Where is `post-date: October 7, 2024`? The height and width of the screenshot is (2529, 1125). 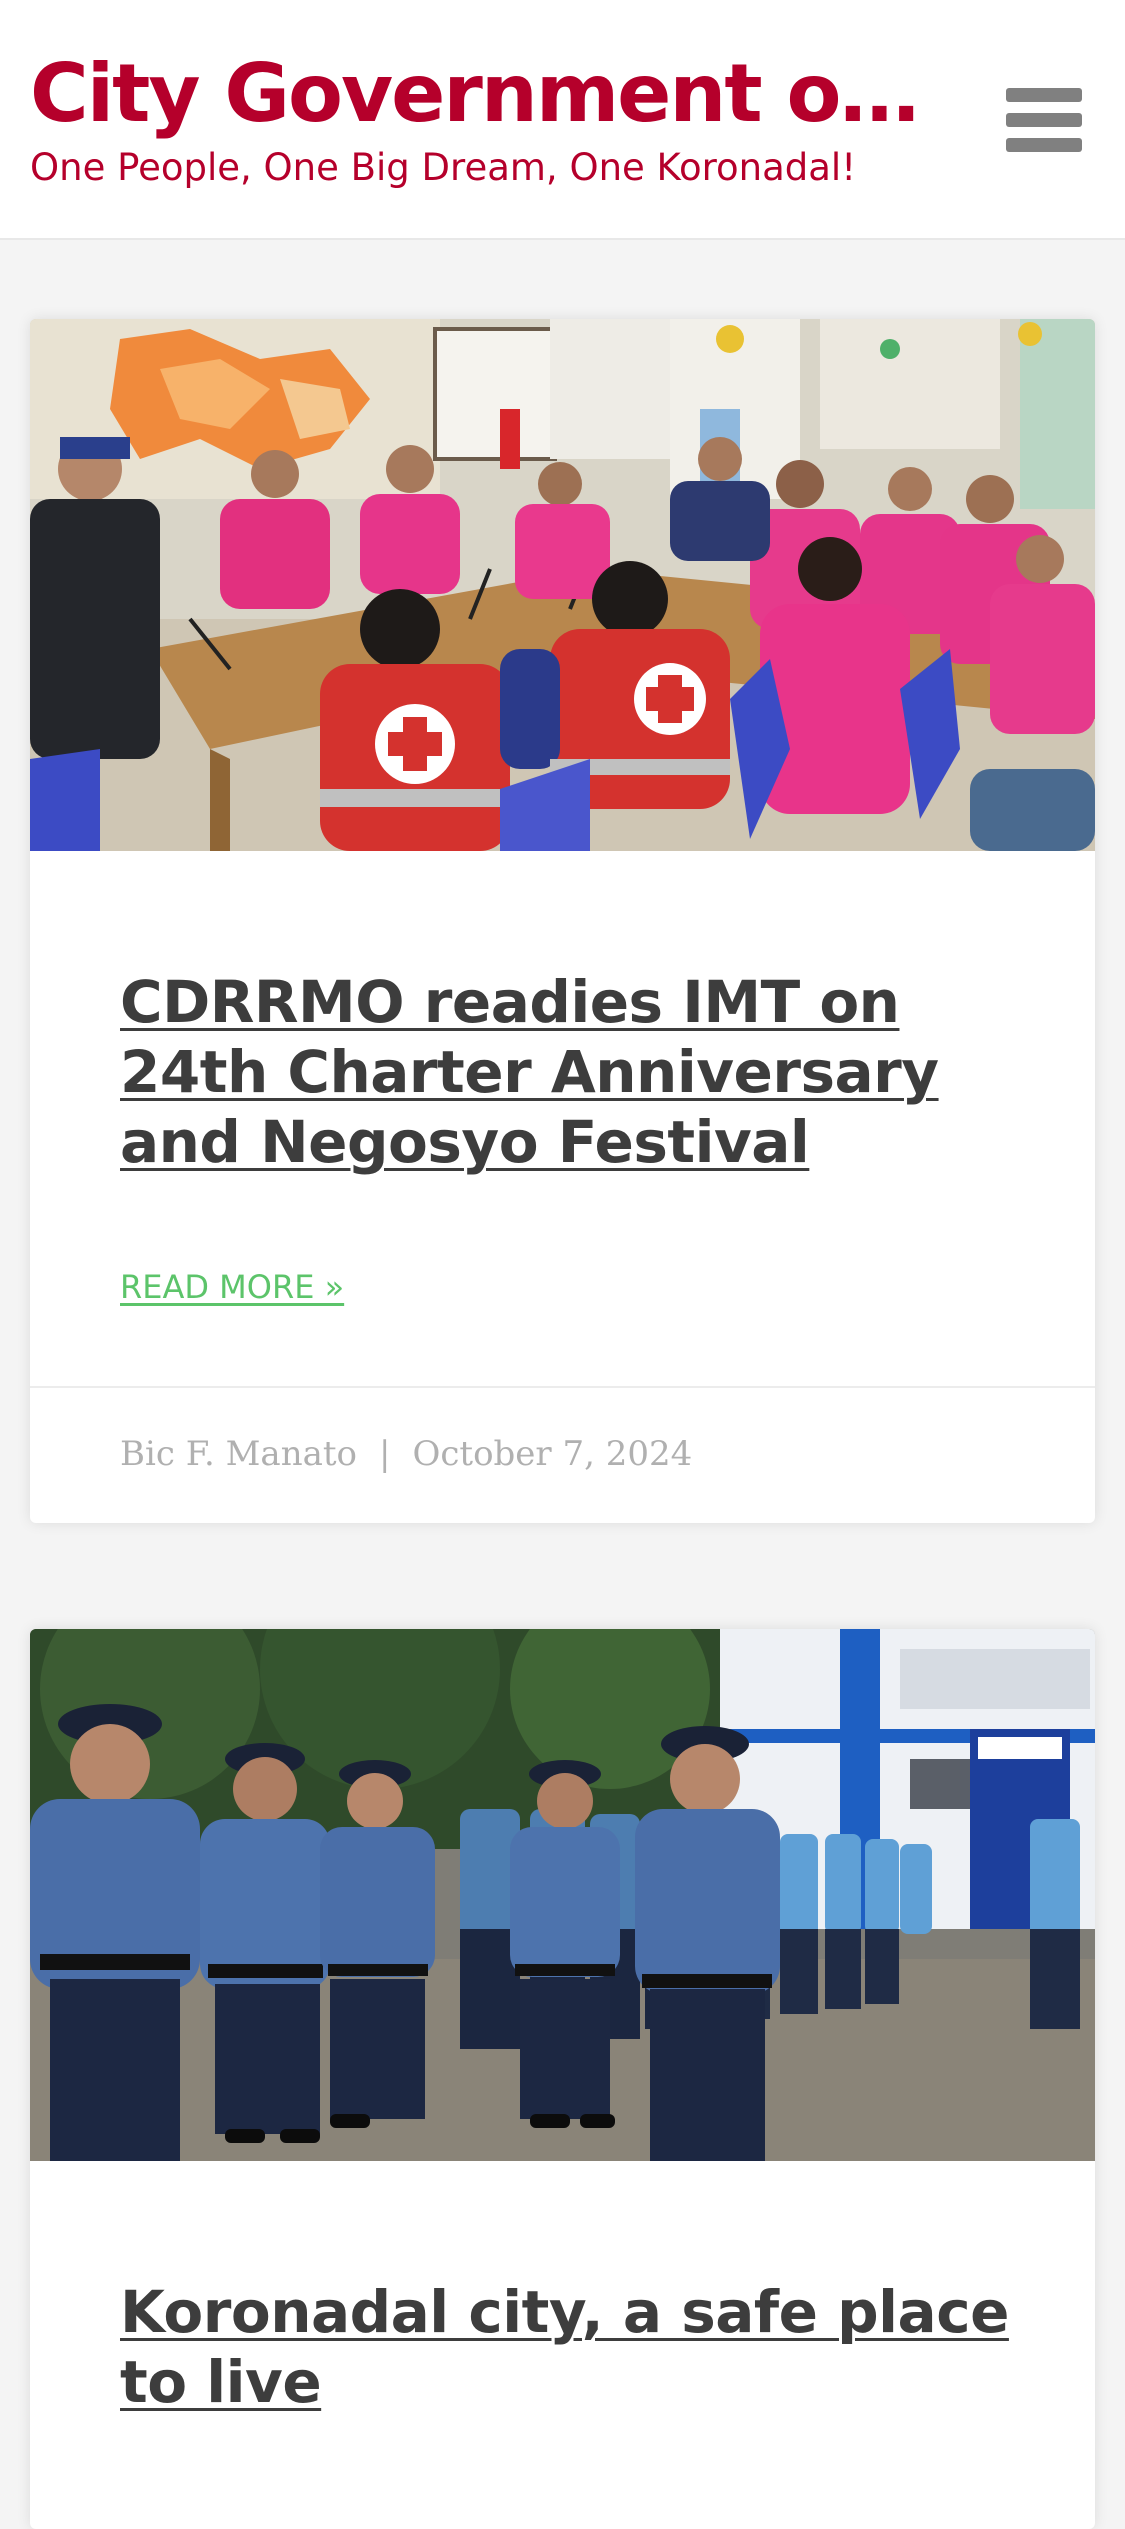
post-date: October 7, 2024 is located at coordinates (552, 1454).